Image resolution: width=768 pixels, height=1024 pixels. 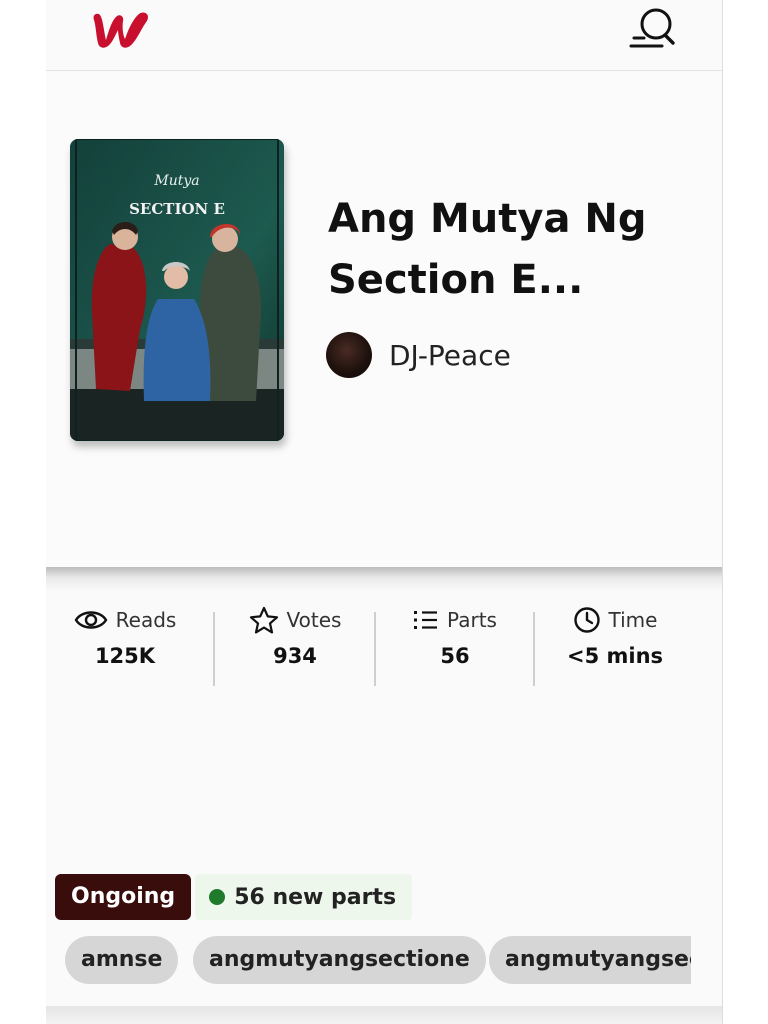 I want to click on new-parts-dot-icon, so click(x=217, y=897).